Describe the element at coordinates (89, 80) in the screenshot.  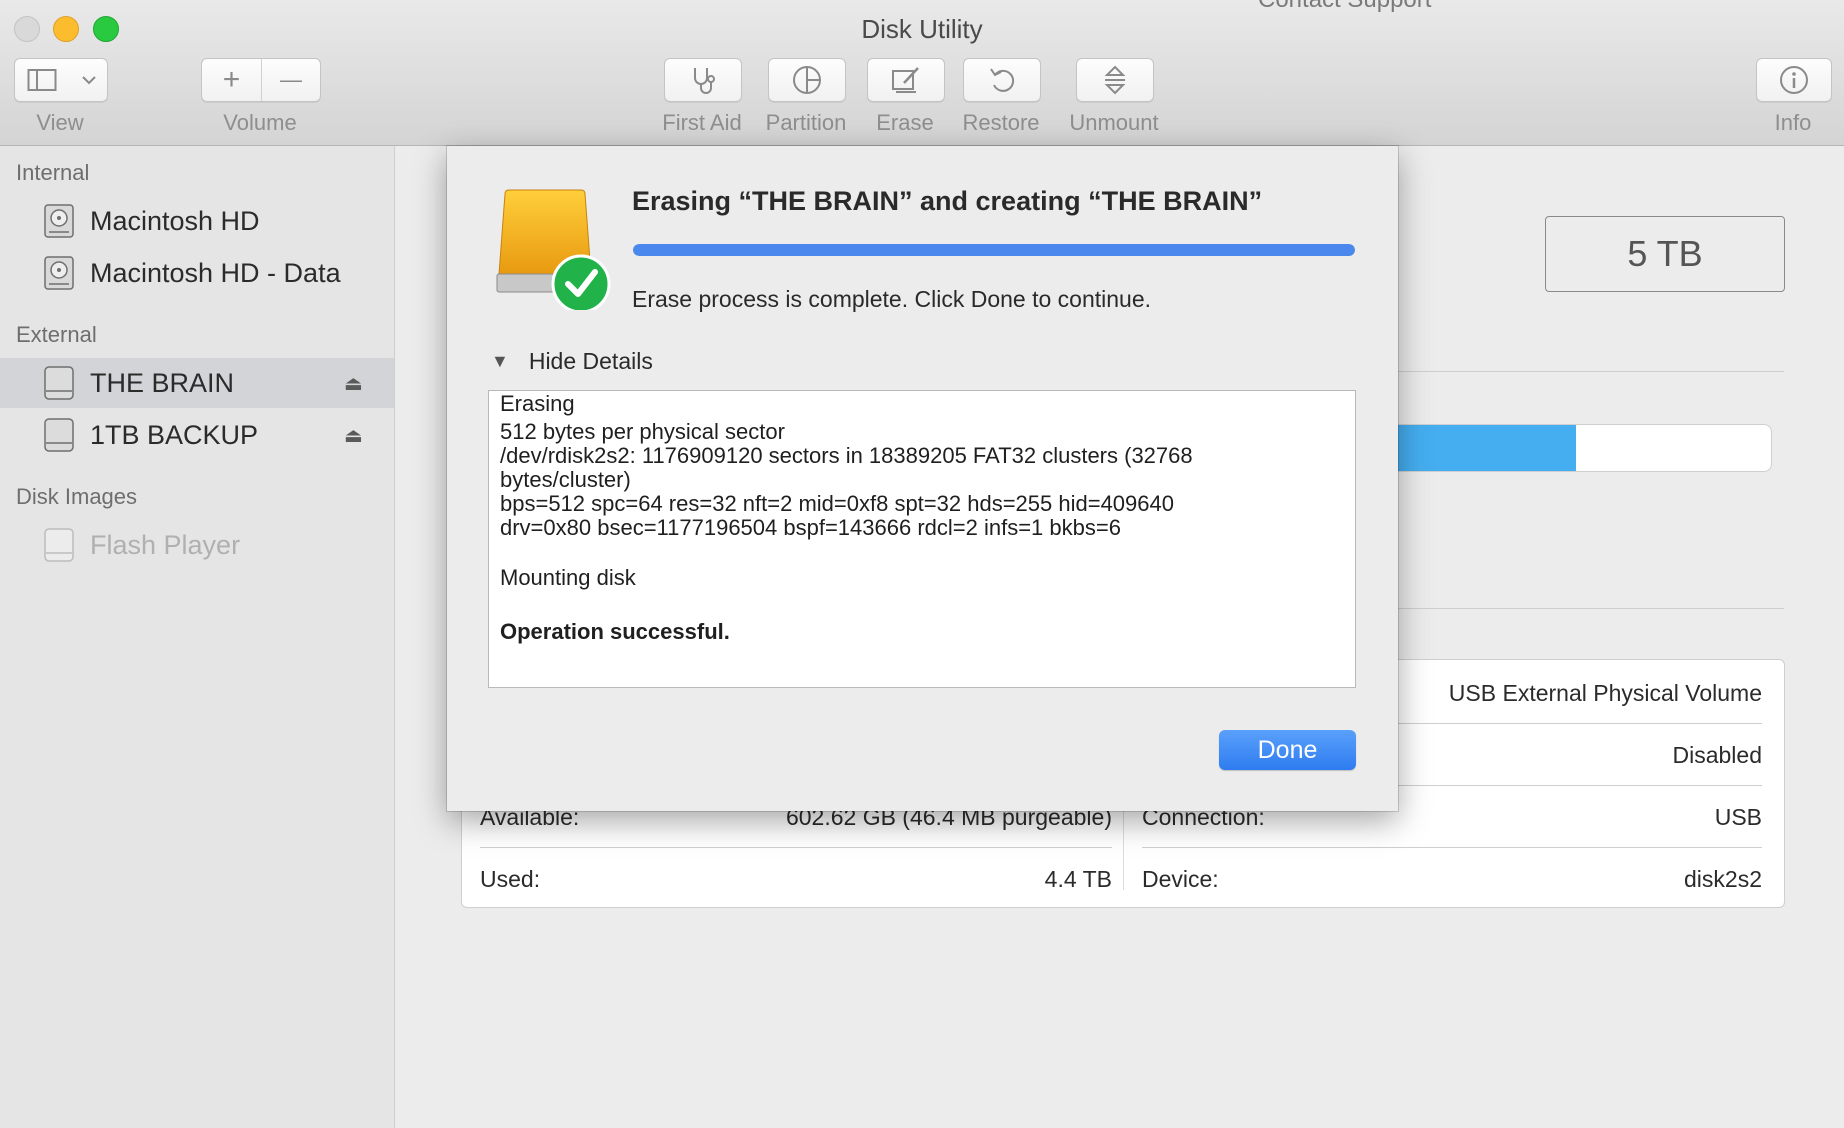
I see `chevron-down-icon` at that location.